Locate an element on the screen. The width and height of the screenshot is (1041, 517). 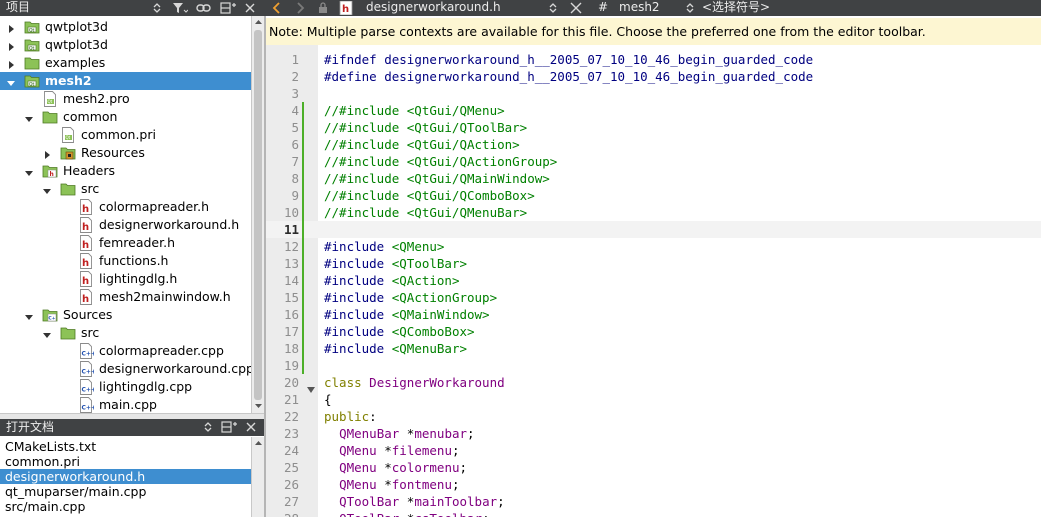
tree-item: examples is located at coordinates (125, 63).